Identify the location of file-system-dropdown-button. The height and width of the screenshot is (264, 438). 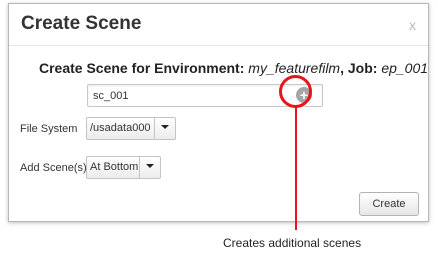
(164, 128).